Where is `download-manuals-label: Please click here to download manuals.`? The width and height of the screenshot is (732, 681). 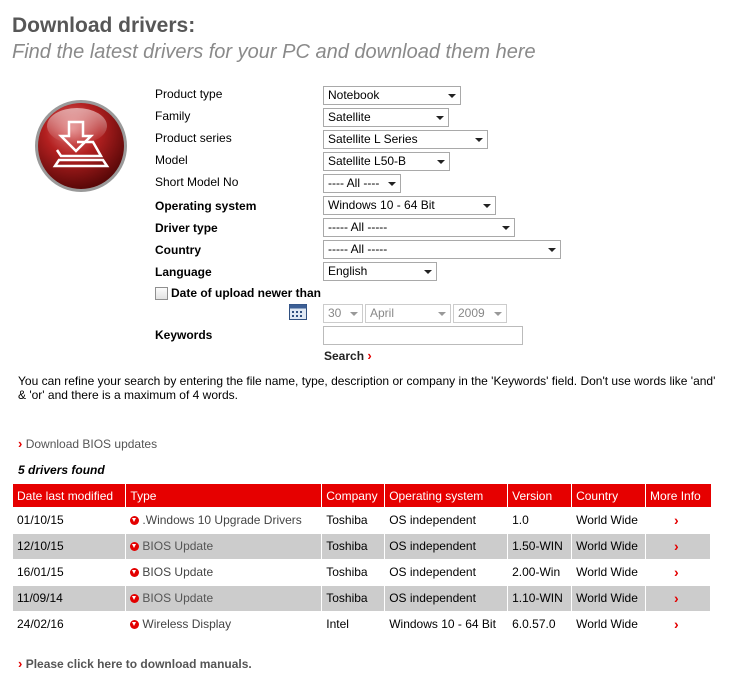 download-manuals-label: Please click here to download manuals. is located at coordinates (138, 664).